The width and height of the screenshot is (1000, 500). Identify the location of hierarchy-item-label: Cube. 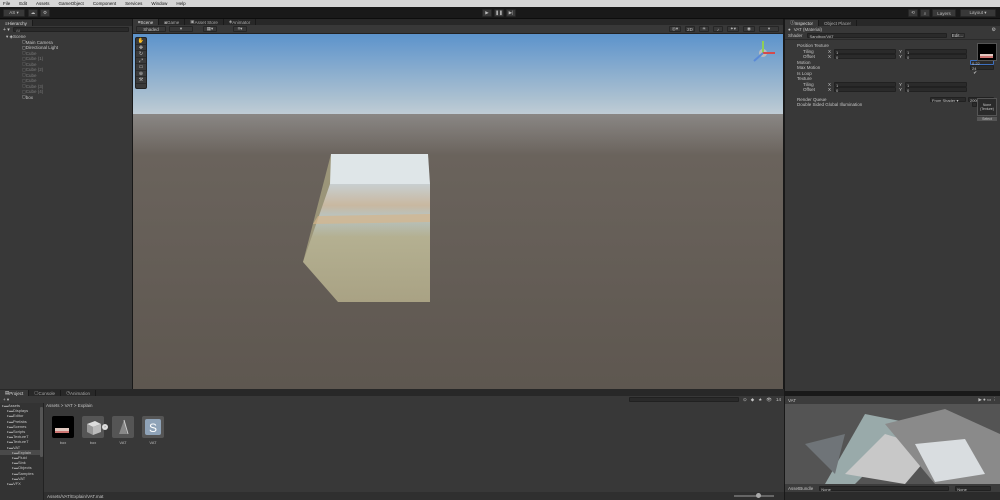
(31, 81).